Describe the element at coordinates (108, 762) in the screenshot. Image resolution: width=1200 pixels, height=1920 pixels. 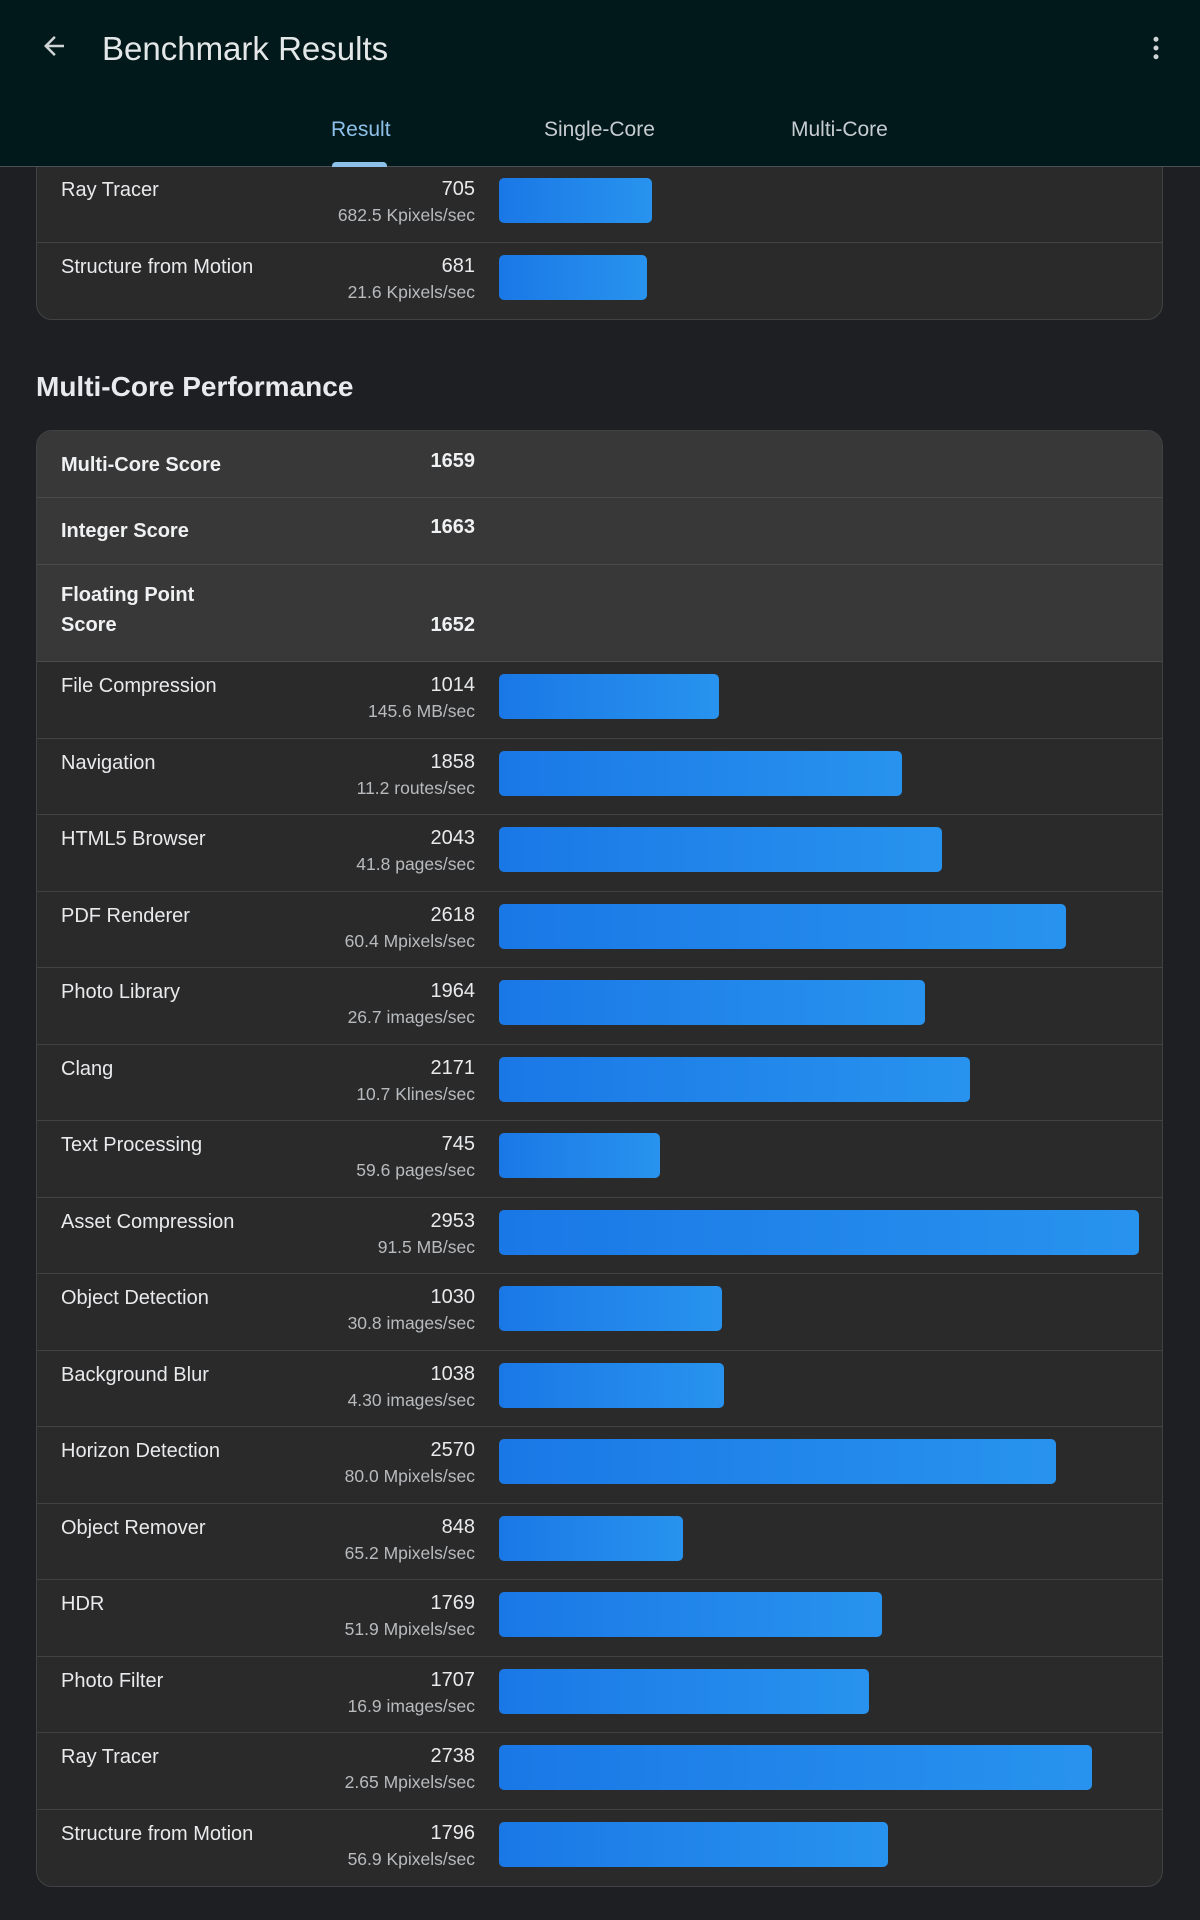
I see `benchmark-name: Navigation` at that location.